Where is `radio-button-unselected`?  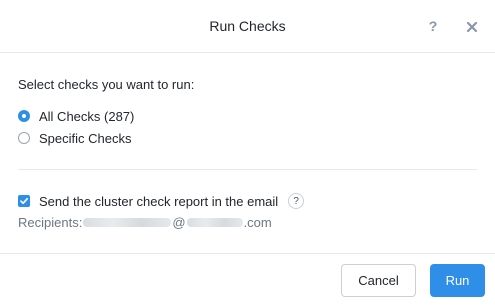
radio-button-unselected is located at coordinates (24, 138).